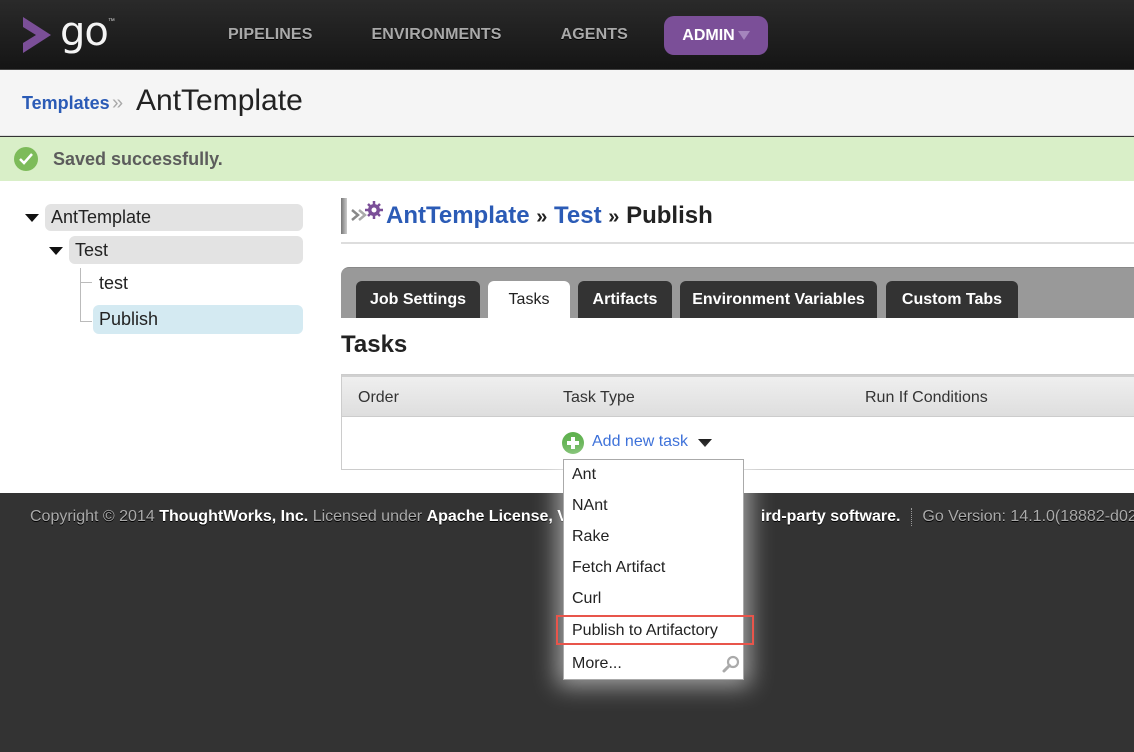 The width and height of the screenshot is (1134, 752). Describe the element at coordinates (344, 216) in the screenshot. I see `stage-header-bar` at that location.